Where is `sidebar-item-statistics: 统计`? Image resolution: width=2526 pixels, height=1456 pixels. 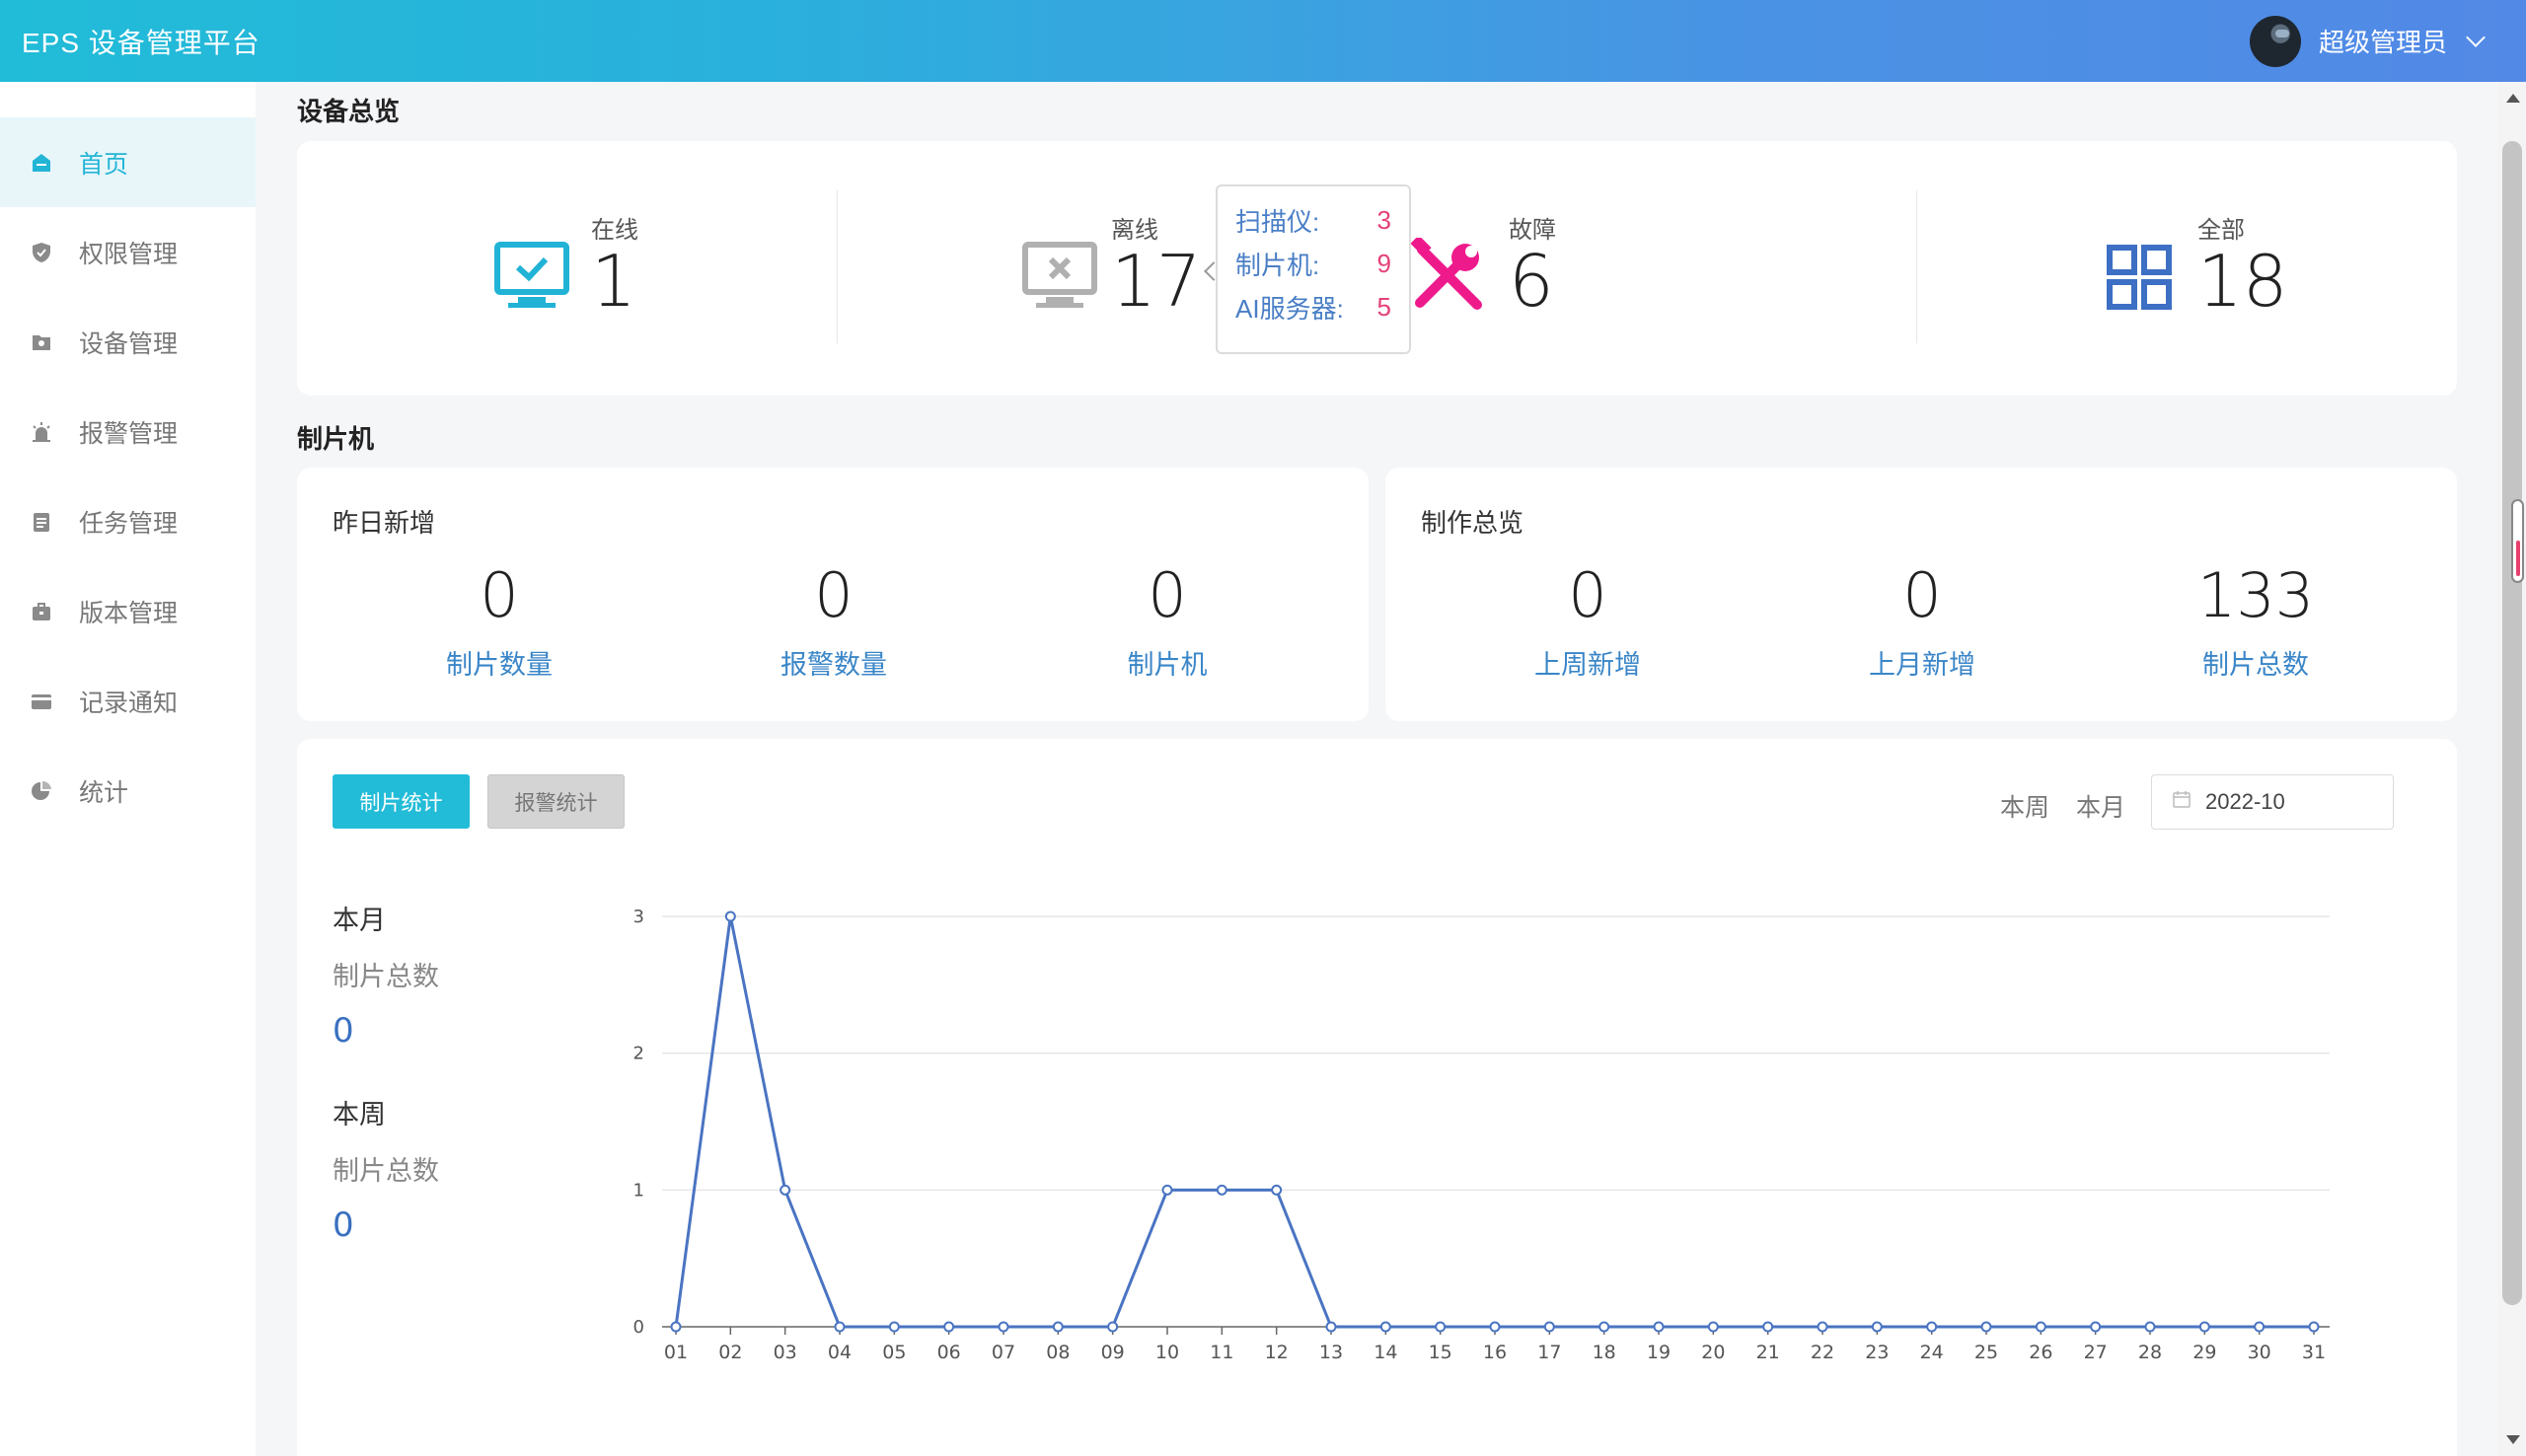
sidebar-item-statistics: 统计 is located at coordinates (128, 791).